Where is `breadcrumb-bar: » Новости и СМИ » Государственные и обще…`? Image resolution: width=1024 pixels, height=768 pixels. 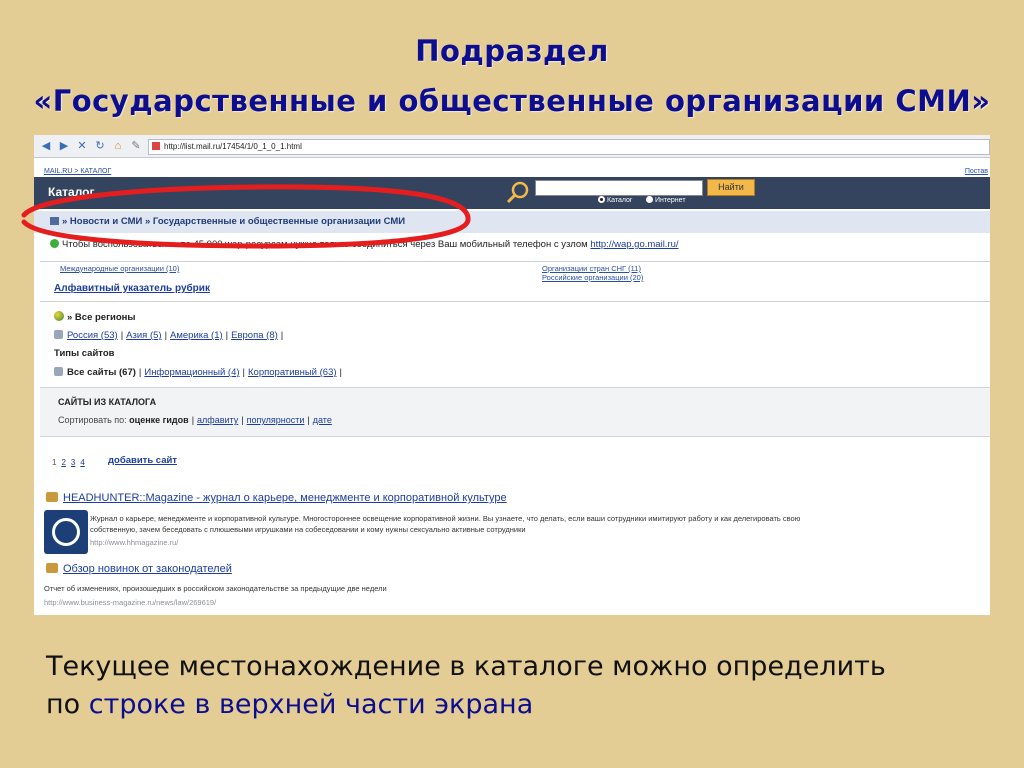
breadcrumb-bar: » Новости и СМИ » Государственные и обще… is located at coordinates (512, 222).